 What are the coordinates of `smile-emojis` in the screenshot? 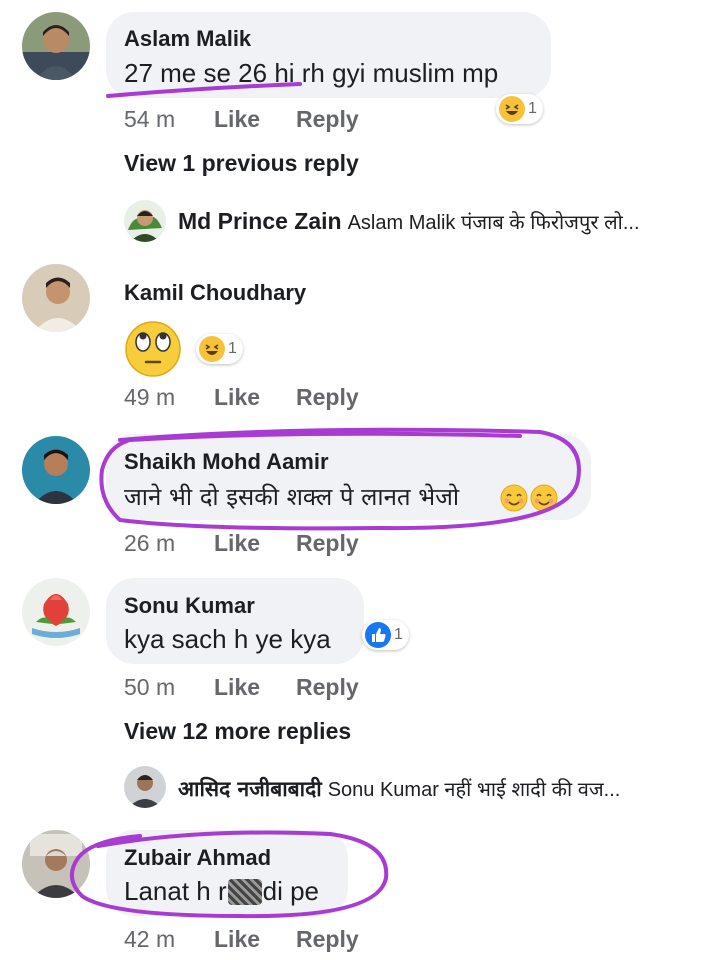 It's located at (529, 498).